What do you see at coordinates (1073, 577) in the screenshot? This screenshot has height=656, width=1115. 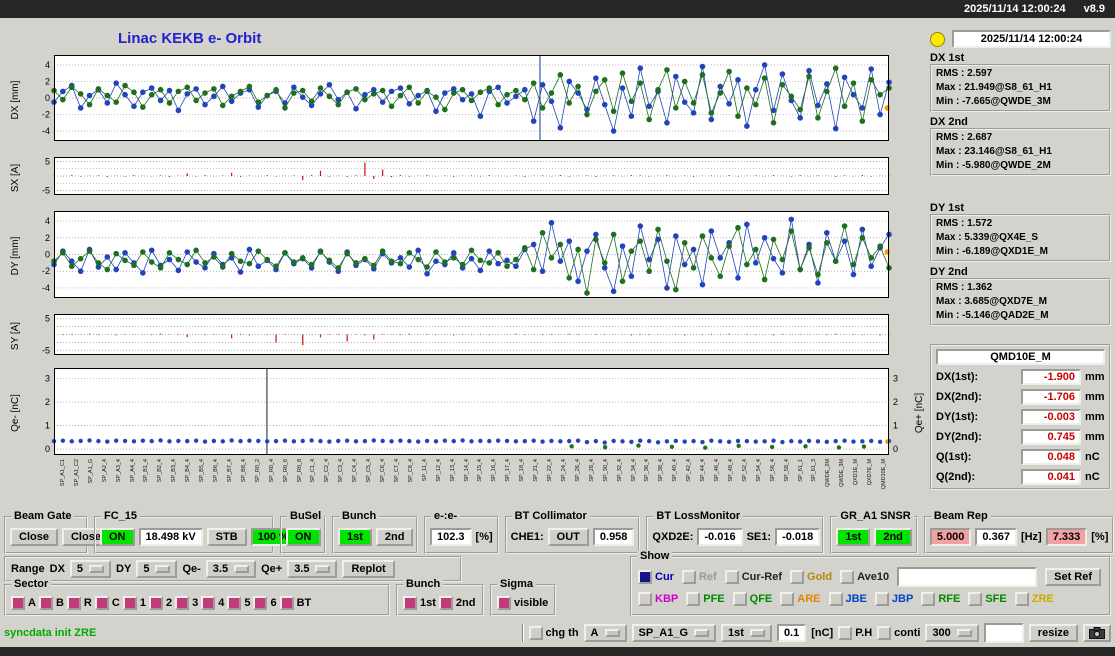 I see `set-ref-button: Set Ref` at bounding box center [1073, 577].